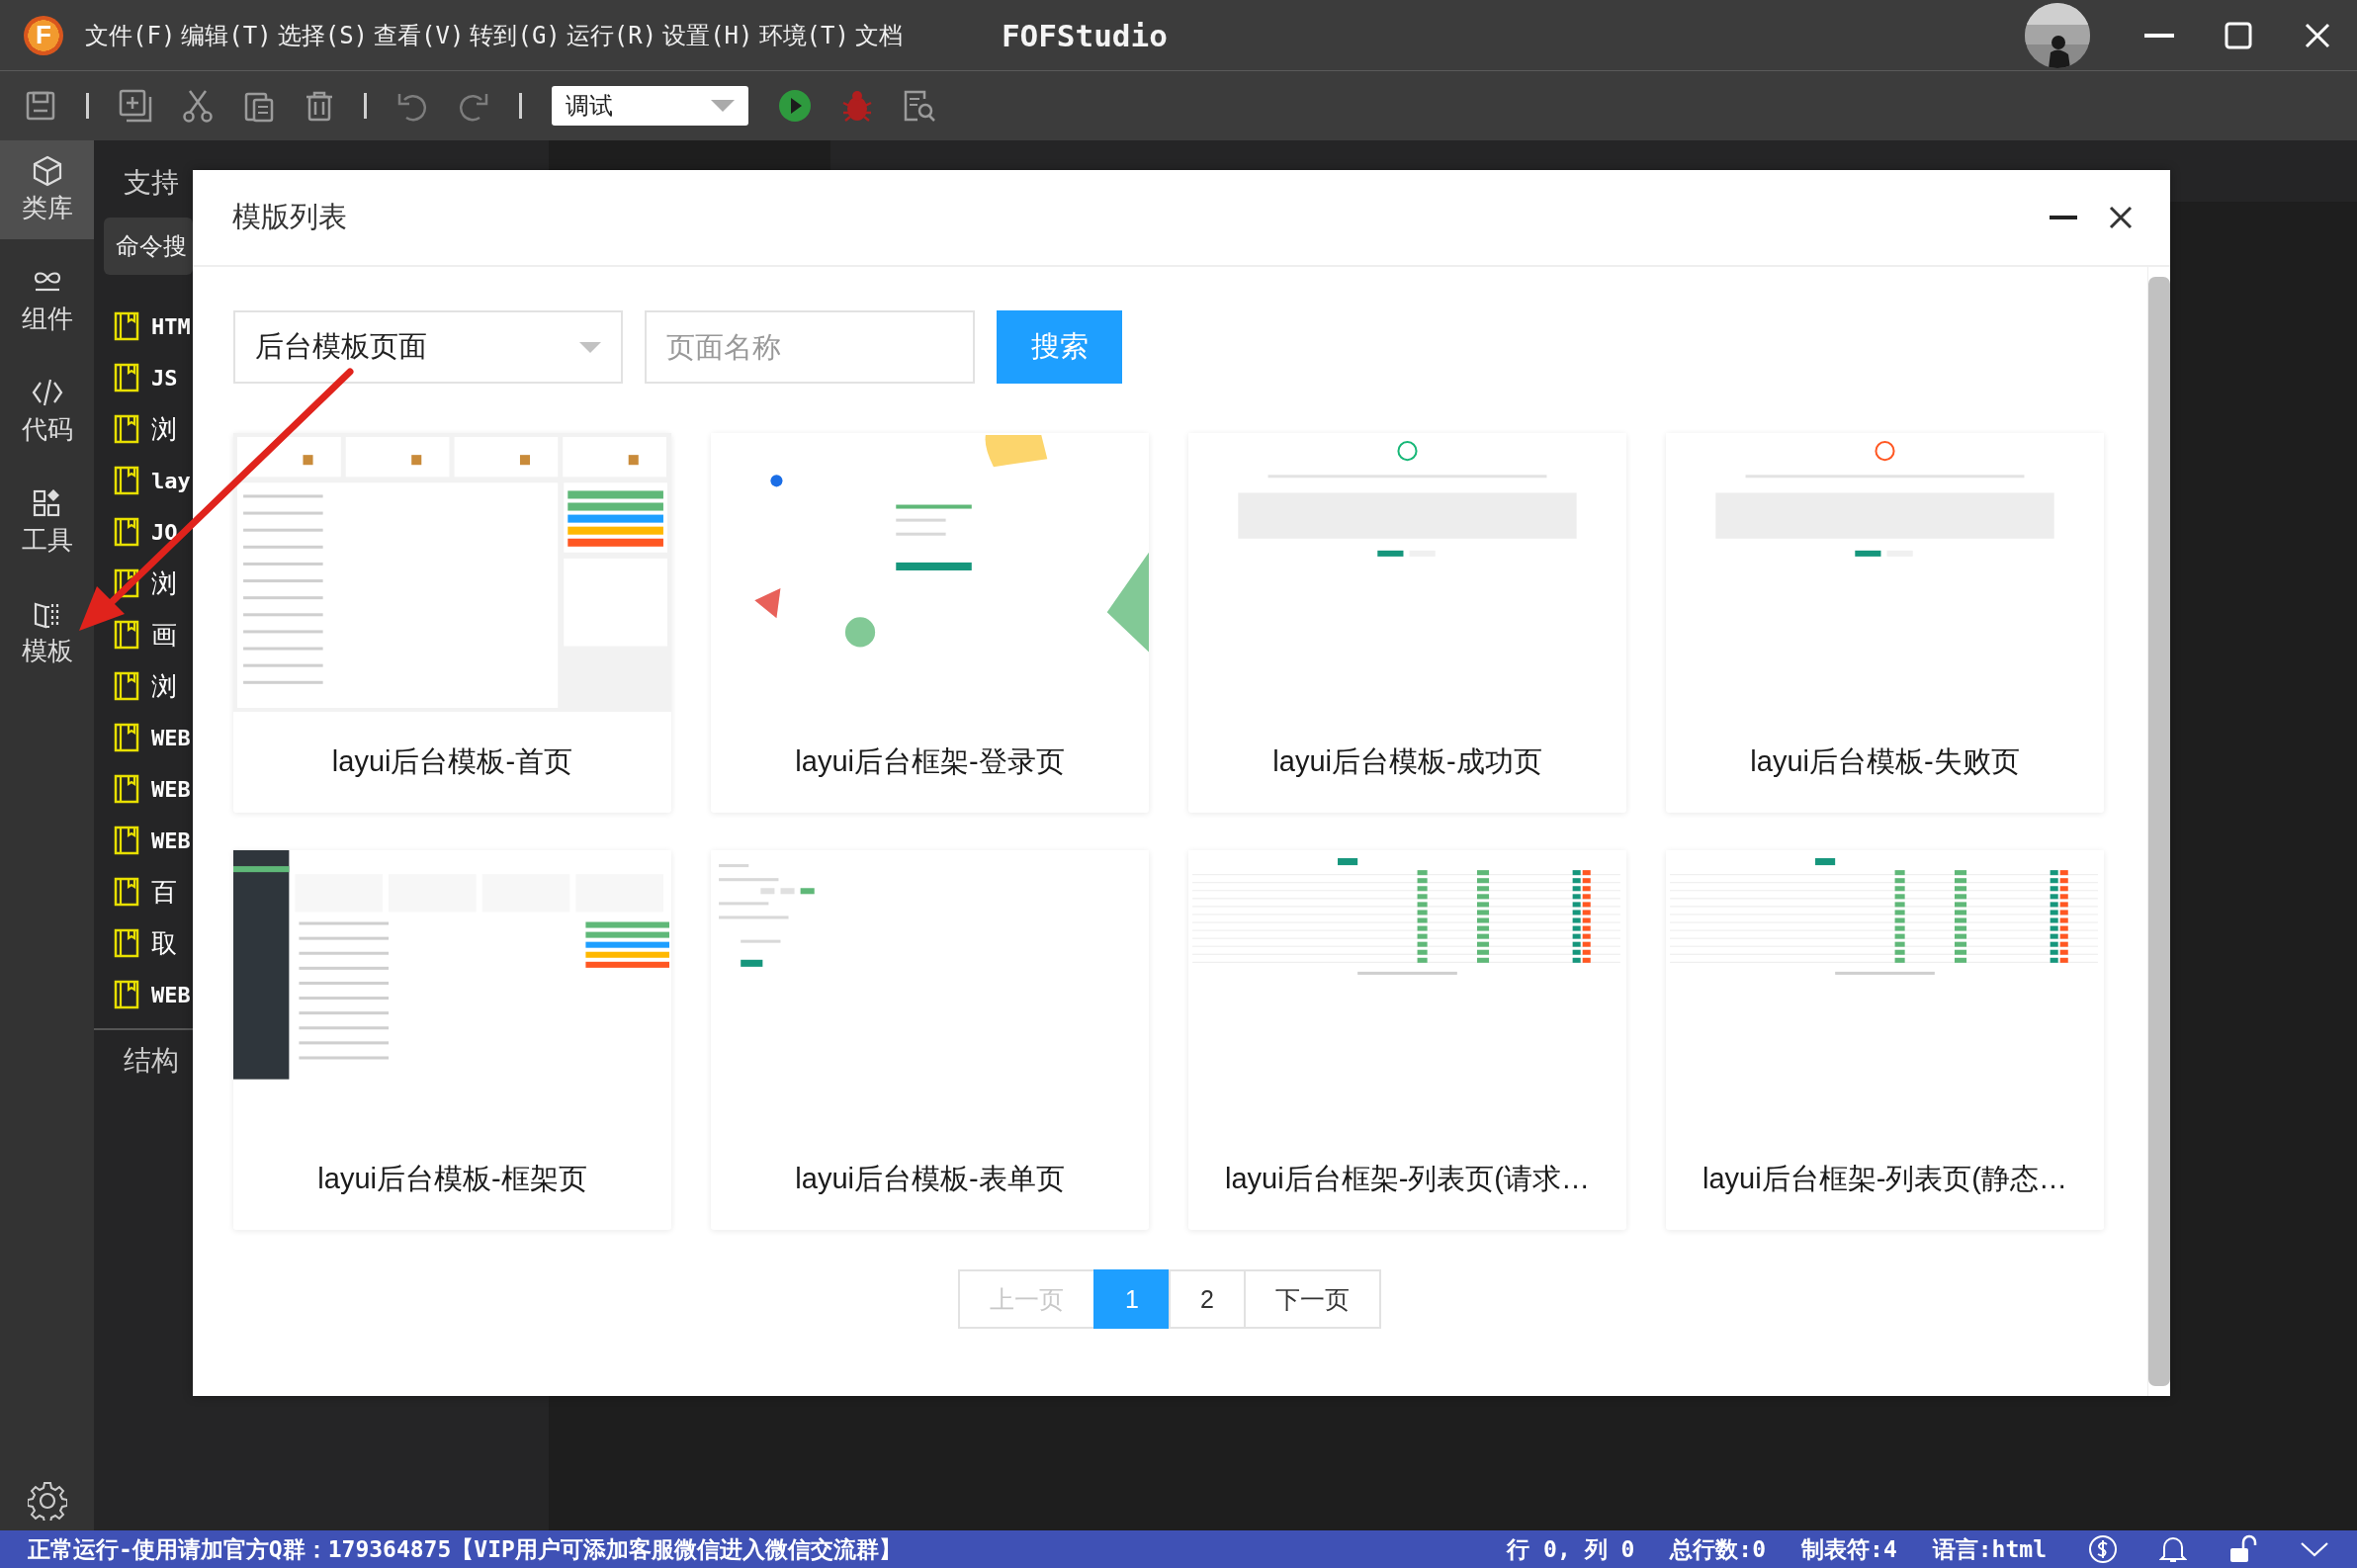 Image resolution: width=2357 pixels, height=1568 pixels. Describe the element at coordinates (142, 480) in the screenshot. I see `library-item: lay` at that location.